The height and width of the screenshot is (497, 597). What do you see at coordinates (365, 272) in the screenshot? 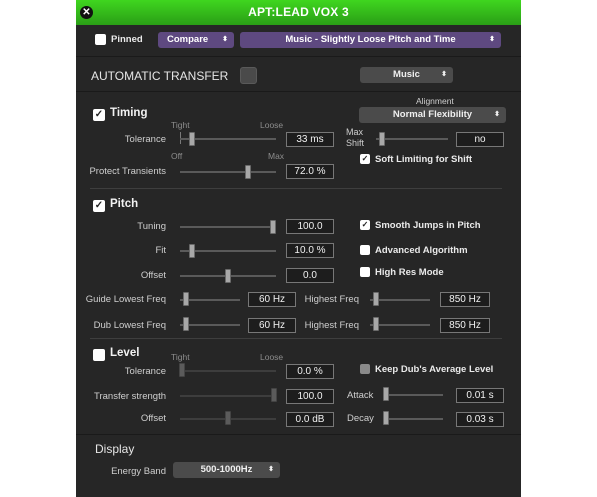
I see `high-res-checkbox` at bounding box center [365, 272].